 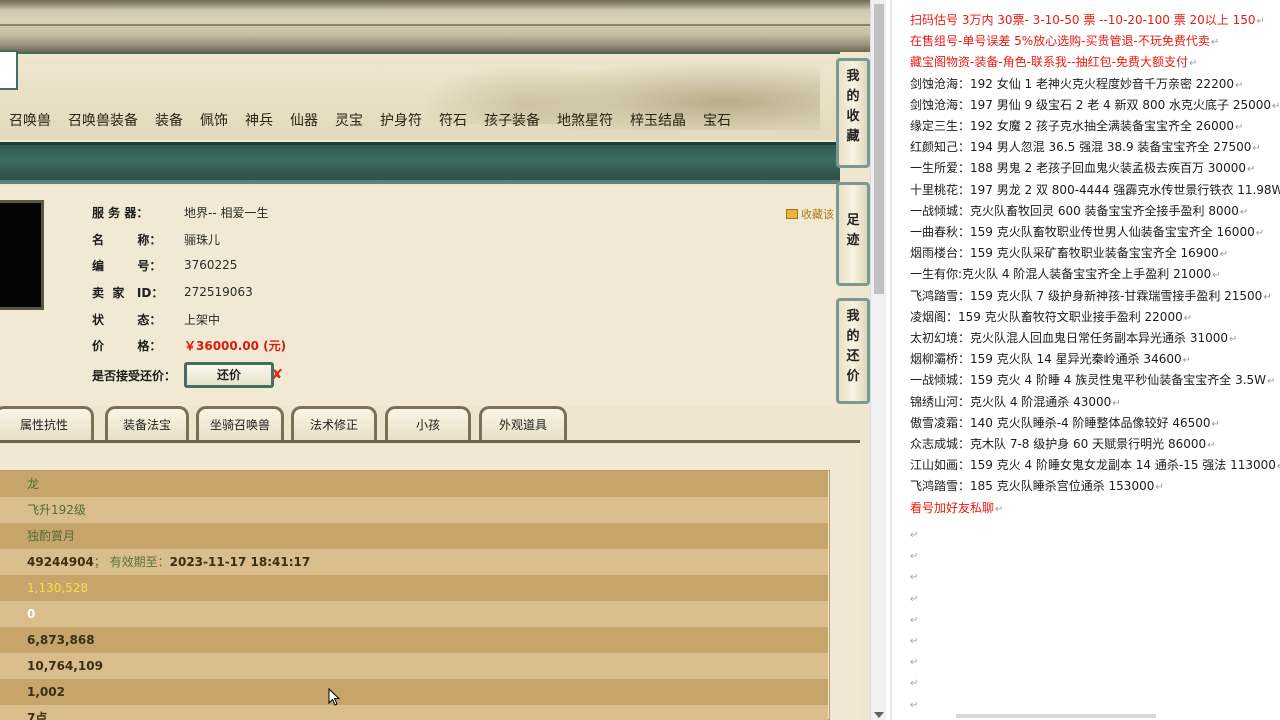 I want to click on document-line-text: 烟雨楼台：159 克火队采矿畜牧职业装备宝宝齐全 16900, so click(x=1064, y=253).